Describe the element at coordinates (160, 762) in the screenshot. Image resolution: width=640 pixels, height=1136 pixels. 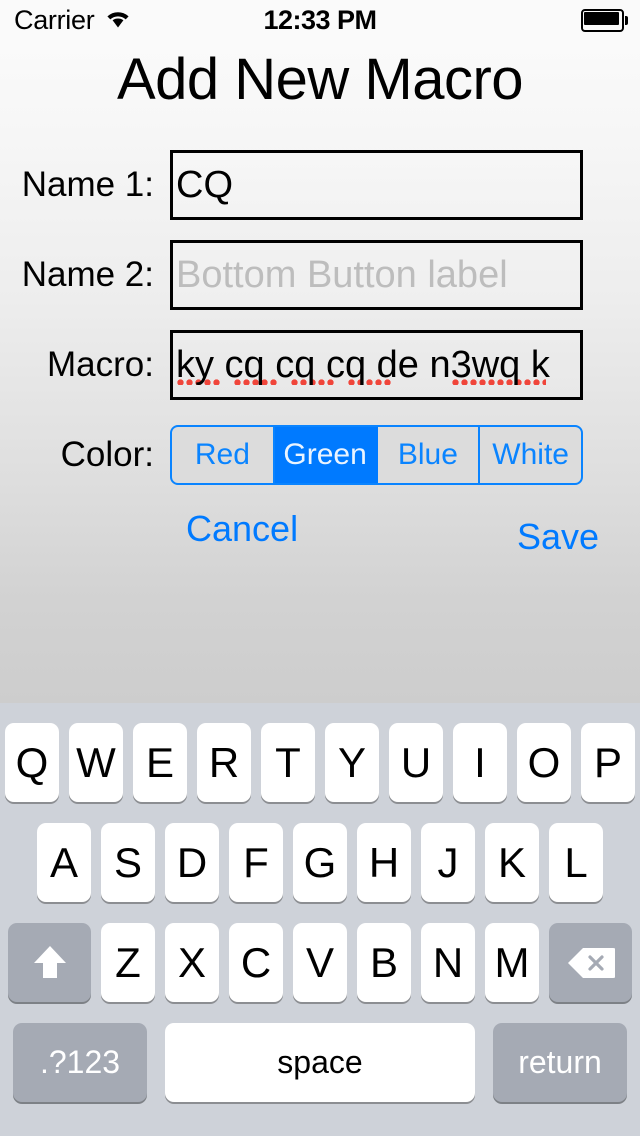
I see `key-e: E` at that location.